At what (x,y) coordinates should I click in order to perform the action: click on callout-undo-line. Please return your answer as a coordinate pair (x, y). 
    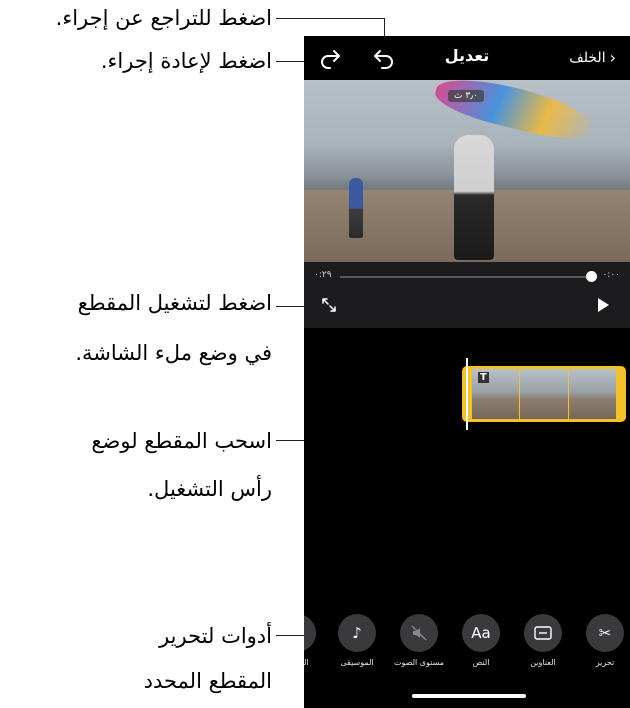
    Looking at the image, I should click on (330, 18).